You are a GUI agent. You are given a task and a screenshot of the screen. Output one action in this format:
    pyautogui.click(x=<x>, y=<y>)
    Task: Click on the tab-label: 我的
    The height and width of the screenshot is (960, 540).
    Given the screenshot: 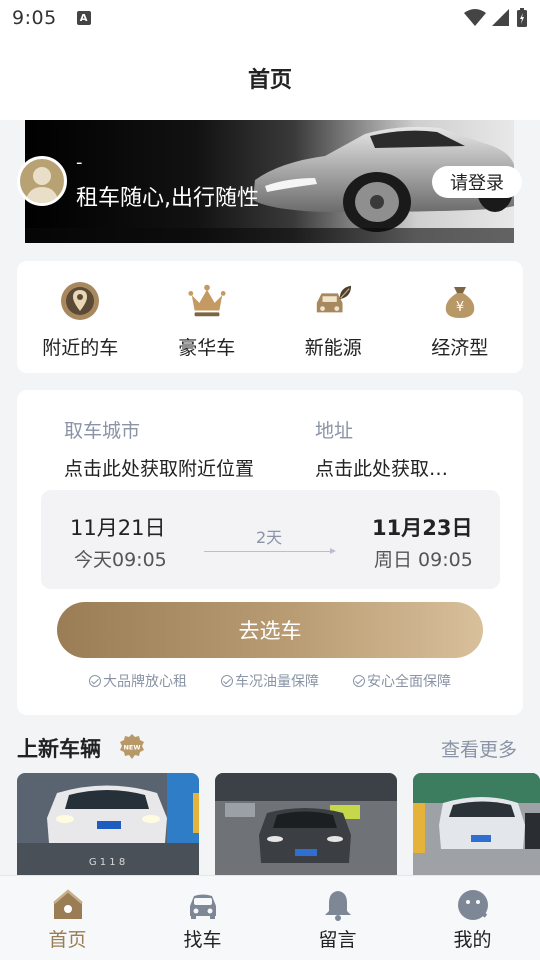 What is the action you would take?
    pyautogui.click(x=472, y=940)
    